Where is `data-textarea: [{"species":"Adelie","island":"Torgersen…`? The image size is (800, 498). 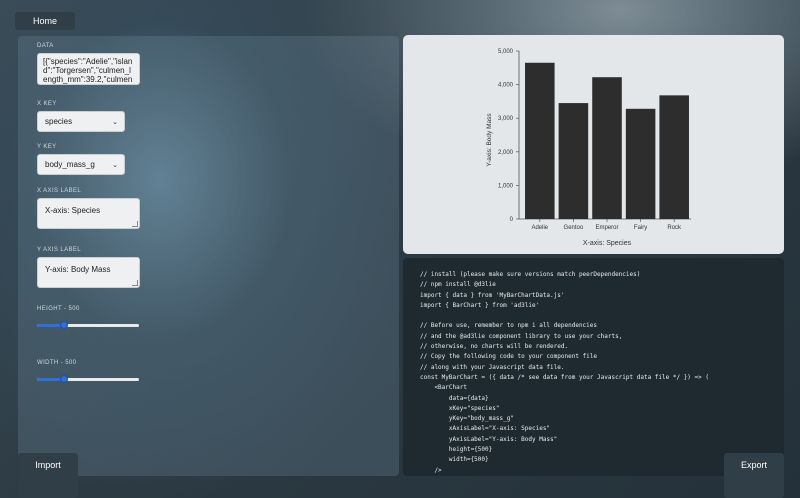 data-textarea: [{"species":"Adelie","island":"Torgersen… is located at coordinates (88, 69).